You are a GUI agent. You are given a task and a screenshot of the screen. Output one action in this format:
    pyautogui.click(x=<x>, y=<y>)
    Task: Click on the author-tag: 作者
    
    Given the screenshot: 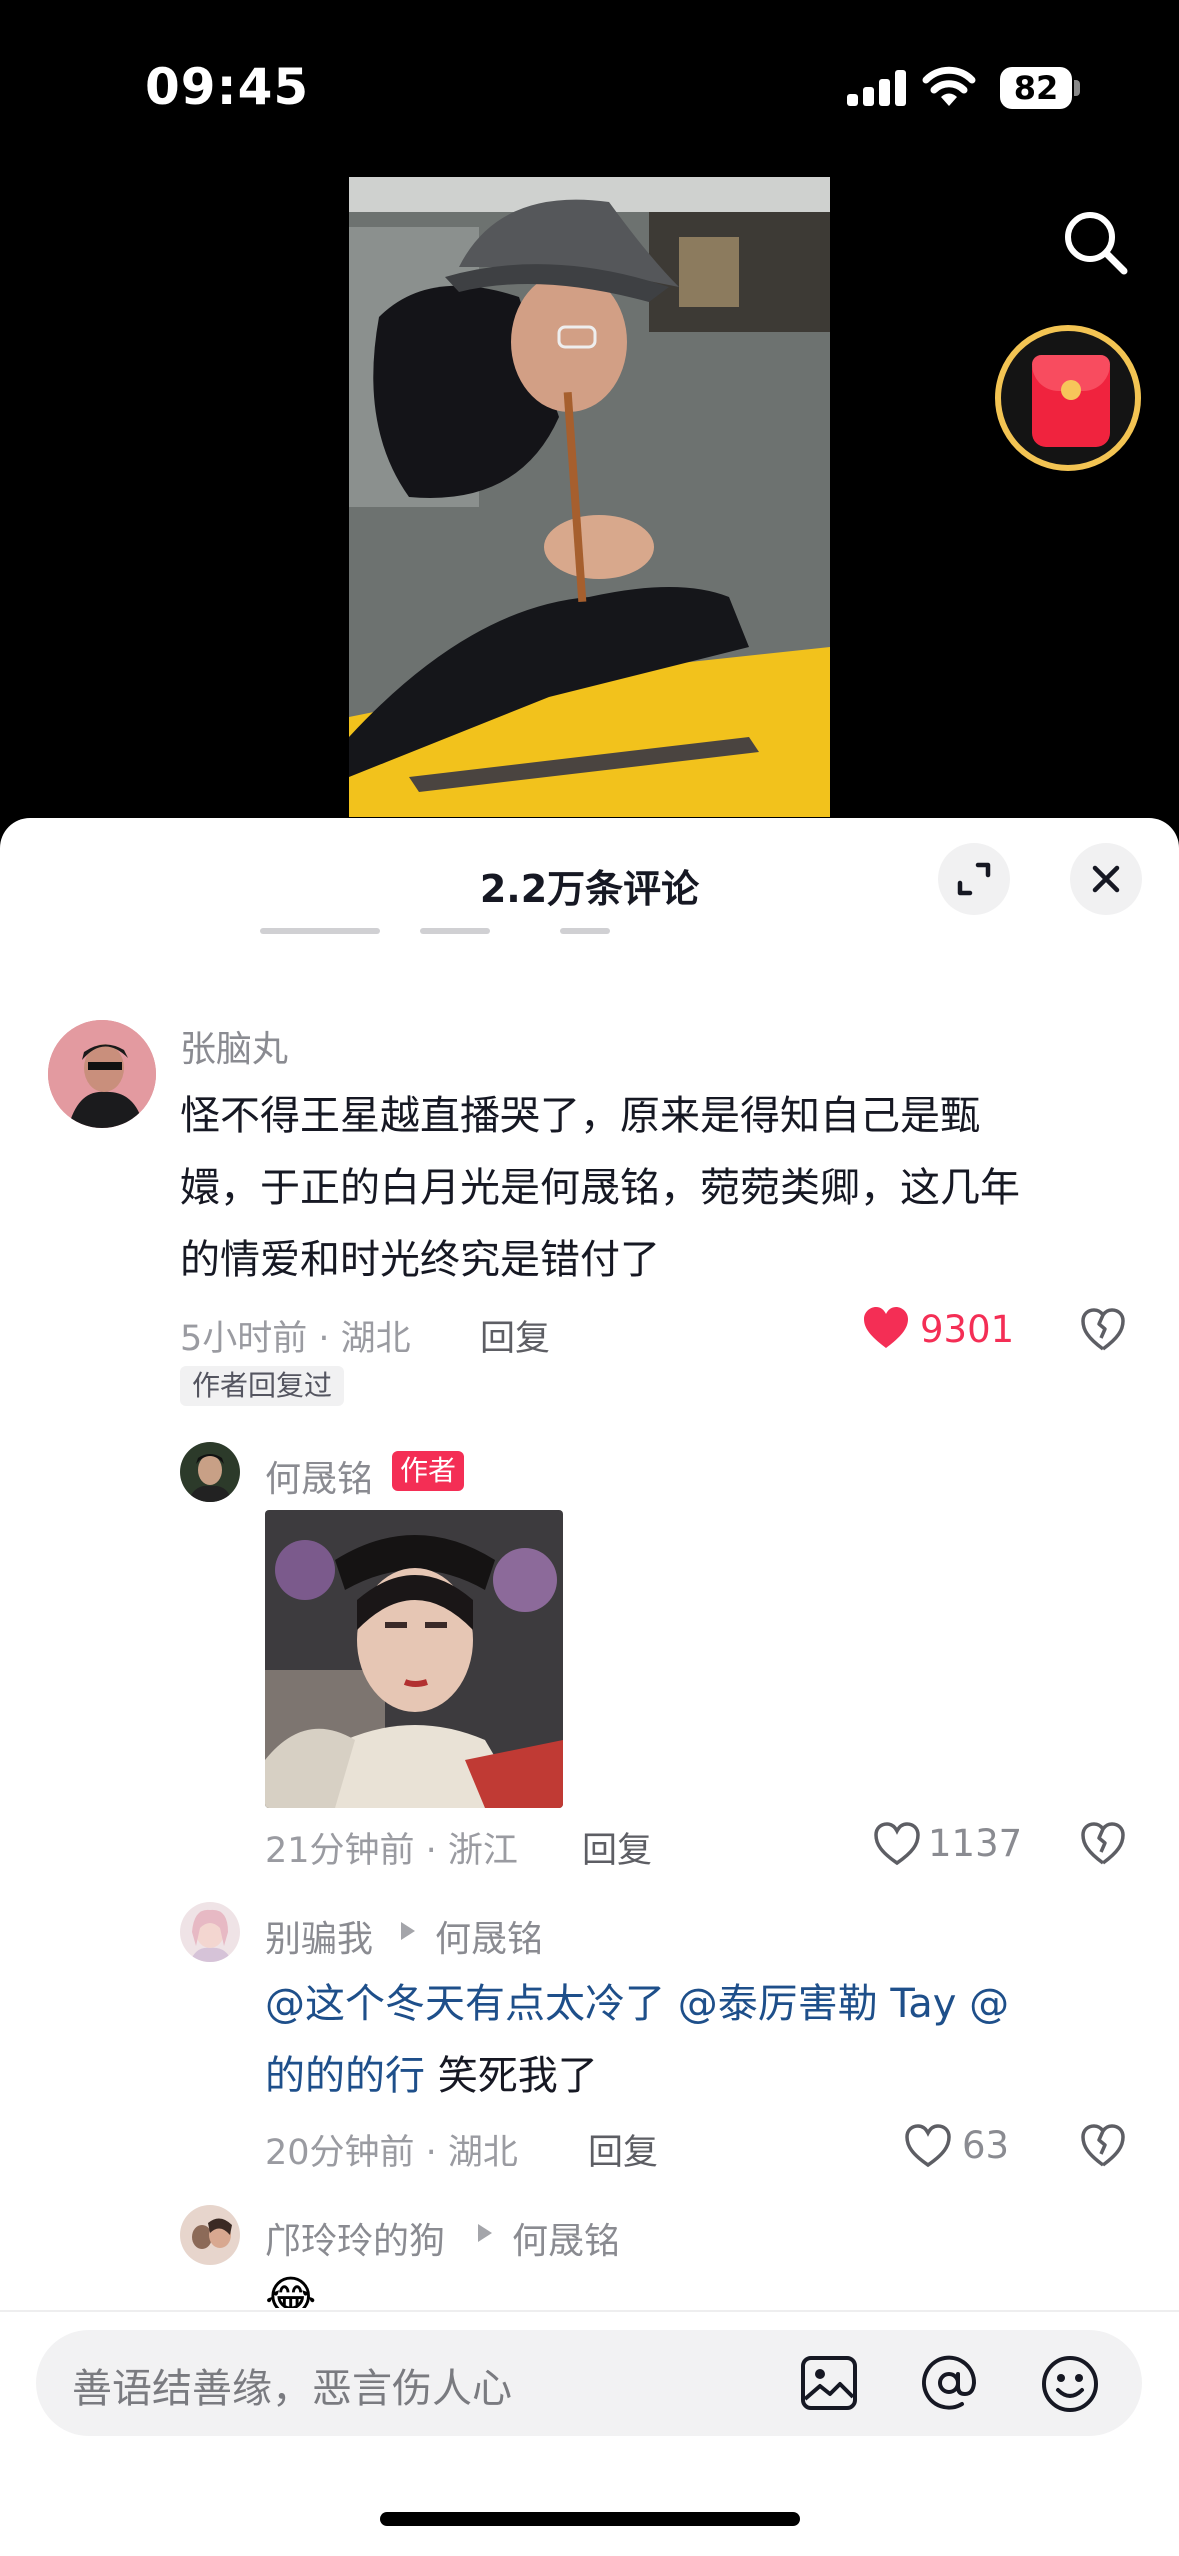 What is the action you would take?
    pyautogui.click(x=428, y=1471)
    